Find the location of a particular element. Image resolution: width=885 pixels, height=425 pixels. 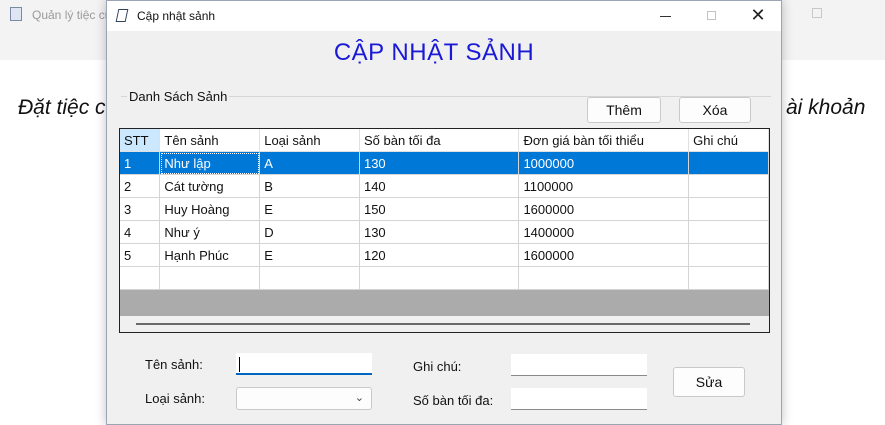

minimize-button is located at coordinates (666, 16).